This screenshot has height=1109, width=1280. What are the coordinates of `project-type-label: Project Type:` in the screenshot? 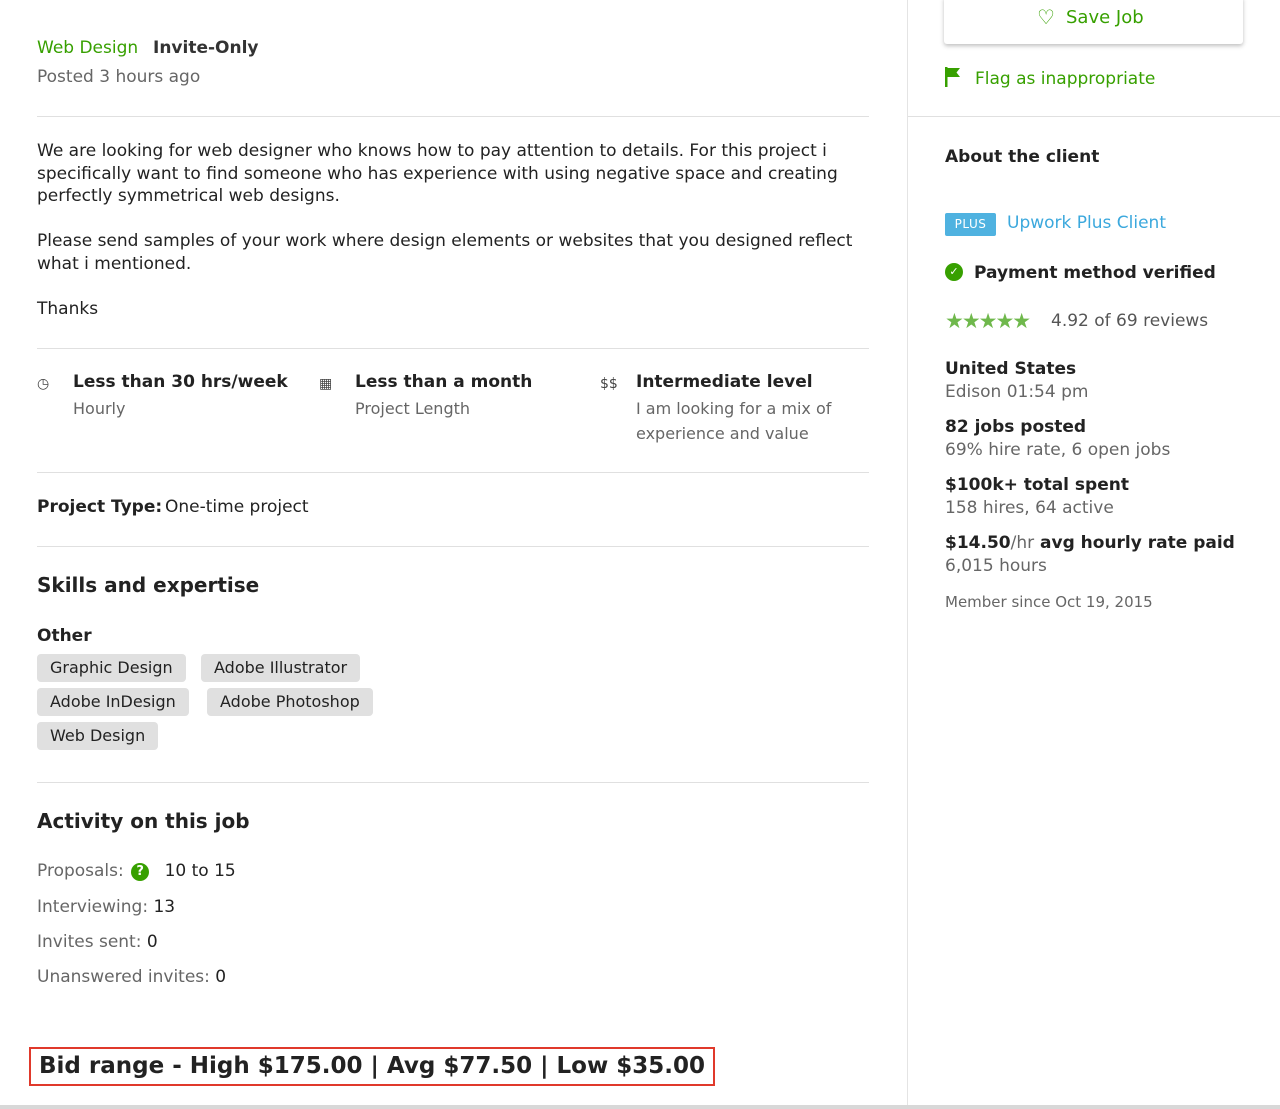 It's located at (100, 507).